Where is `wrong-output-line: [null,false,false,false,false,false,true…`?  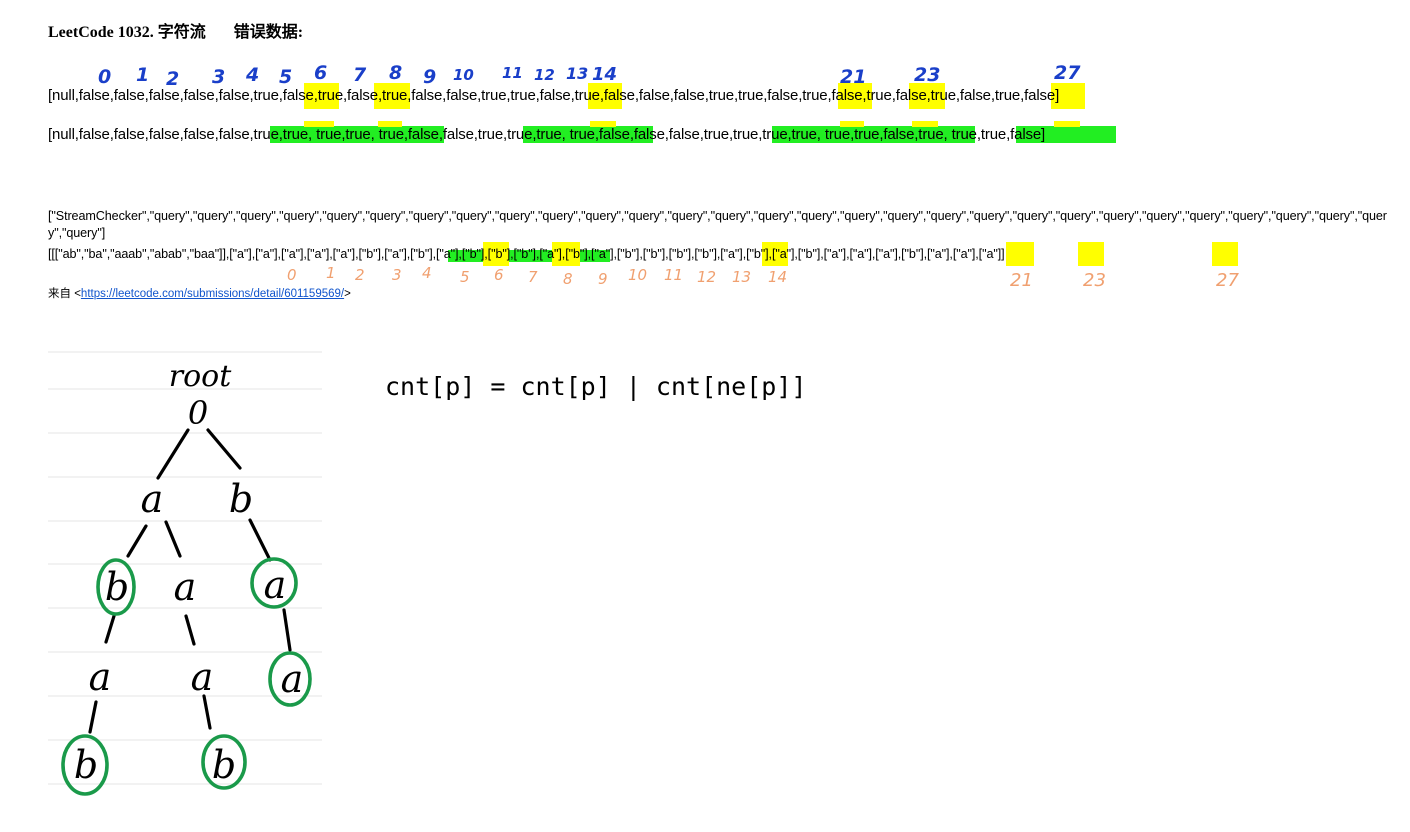
wrong-output-line: [null,false,false,false,false,false,true… is located at coordinates (554, 95).